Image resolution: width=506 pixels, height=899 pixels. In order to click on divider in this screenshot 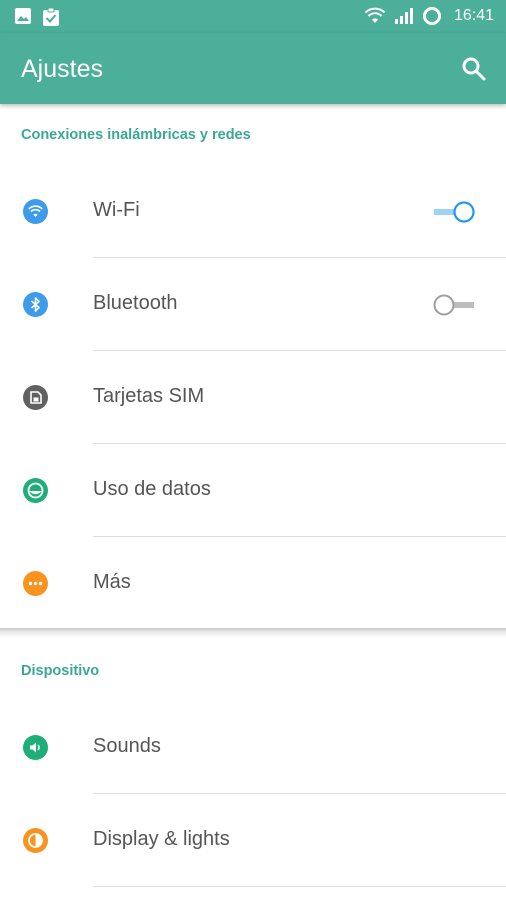, I will do `click(299, 886)`.